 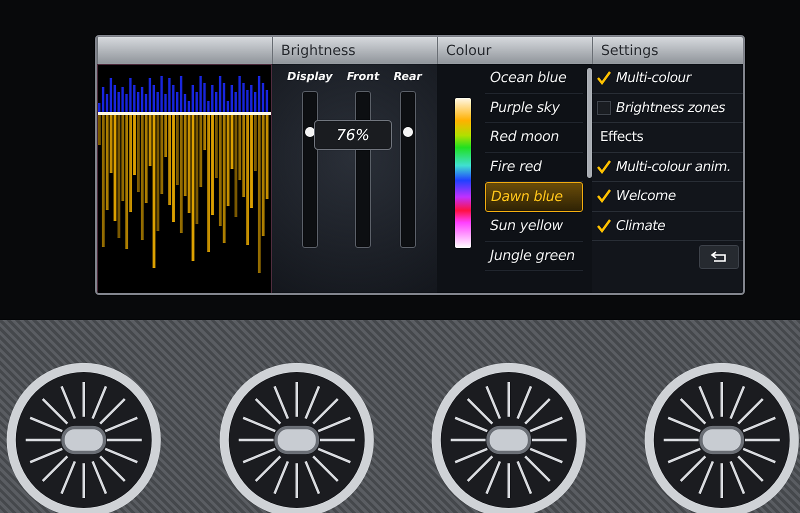 What do you see at coordinates (629, 50) in the screenshot?
I see `column-heading: Settings` at bounding box center [629, 50].